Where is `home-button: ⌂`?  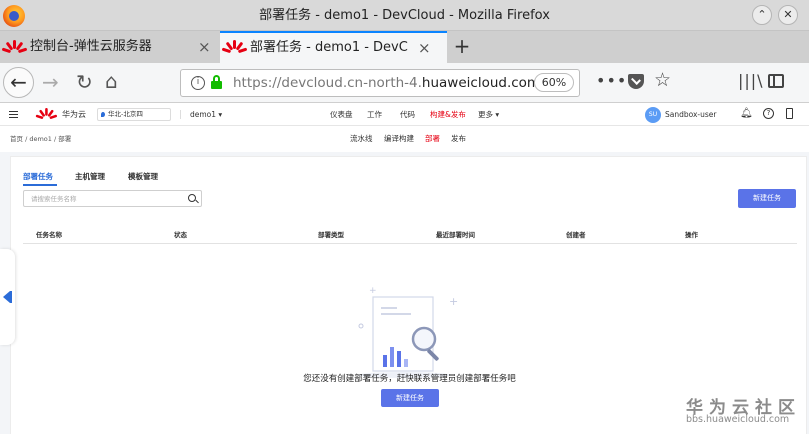 home-button: ⌂ is located at coordinates (111, 81).